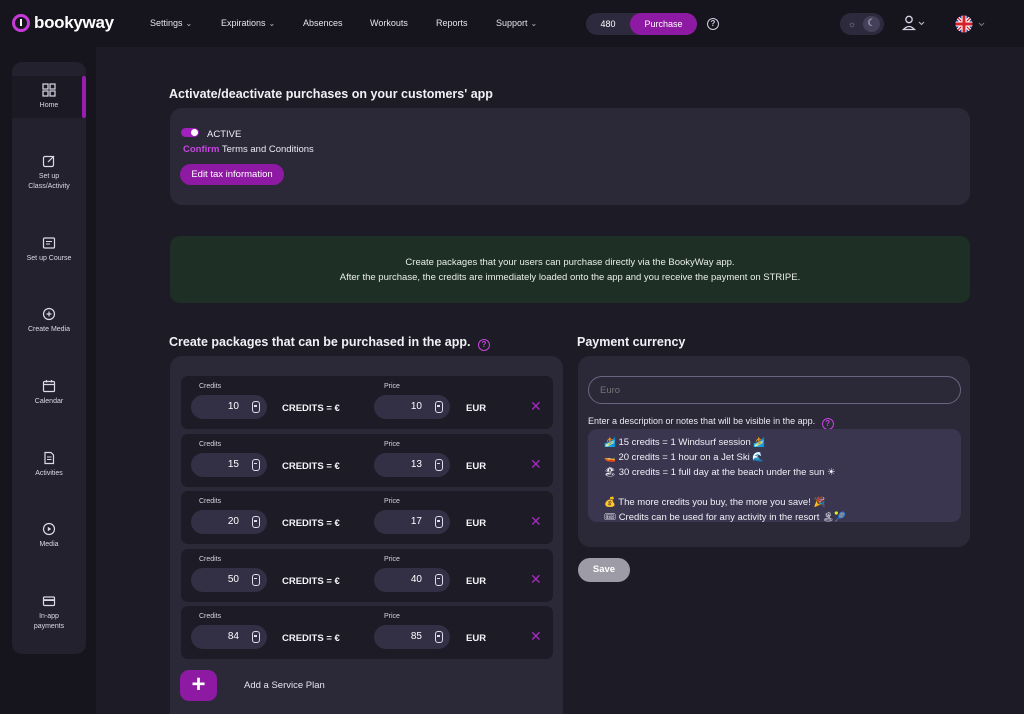 This screenshot has height=714, width=1024. Describe the element at coordinates (871, 24) in the screenshot. I see `moon-icon: ☾` at that location.